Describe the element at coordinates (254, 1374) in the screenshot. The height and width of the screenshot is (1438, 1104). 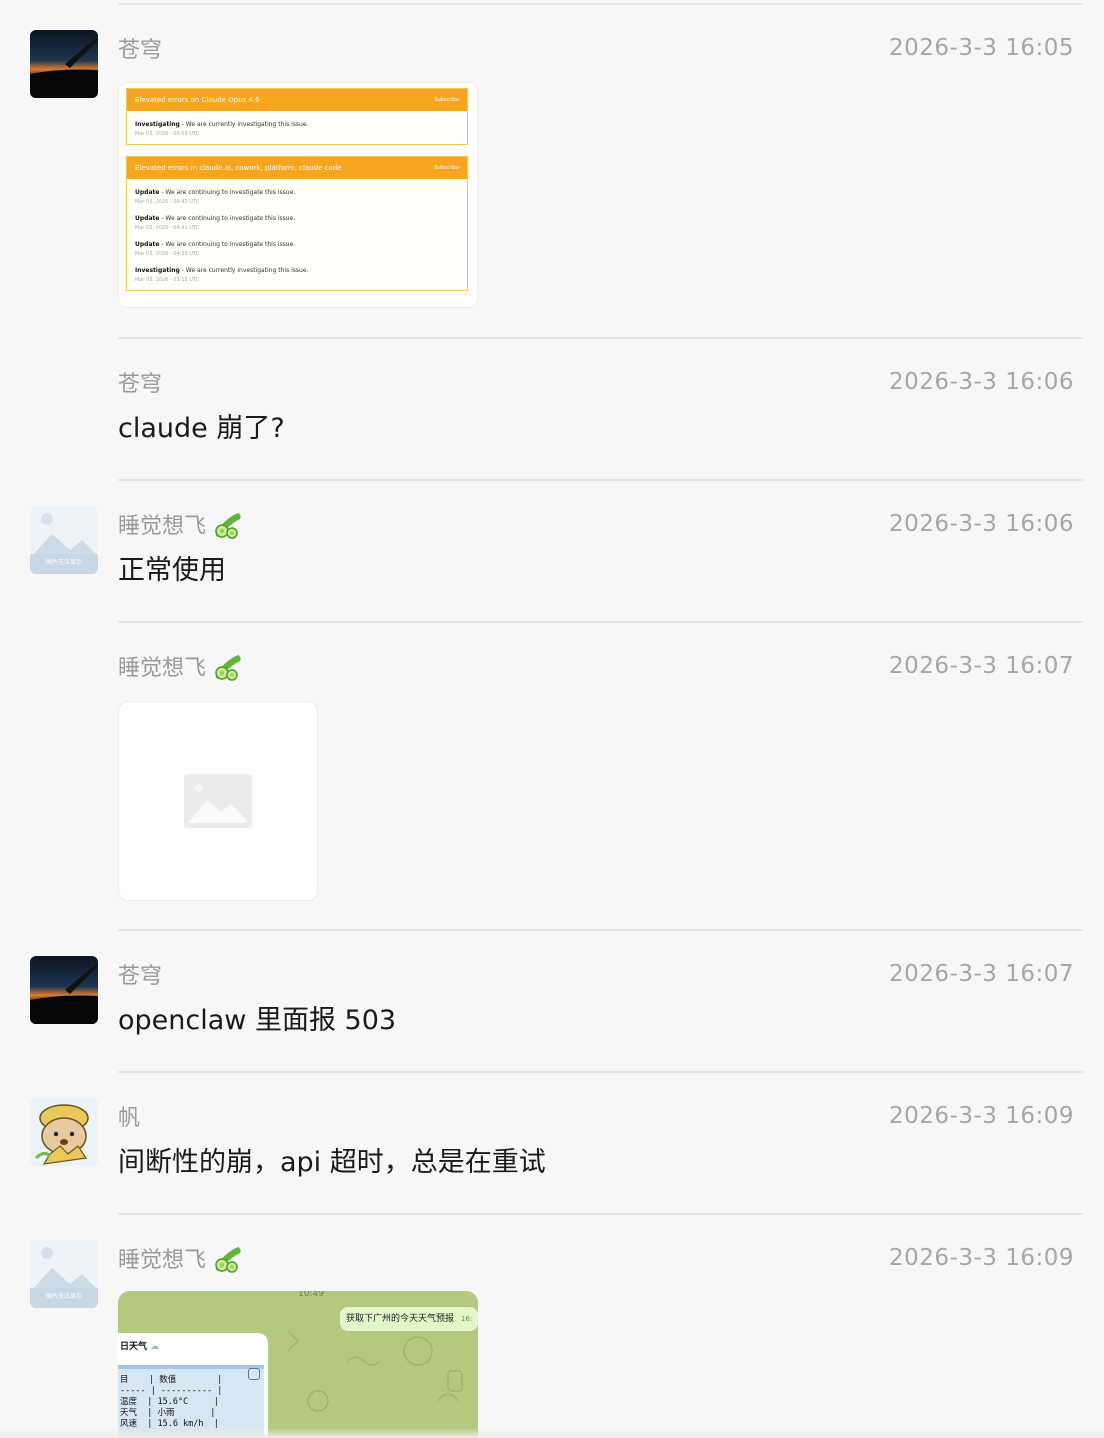
I see `copy-code-icon` at that location.